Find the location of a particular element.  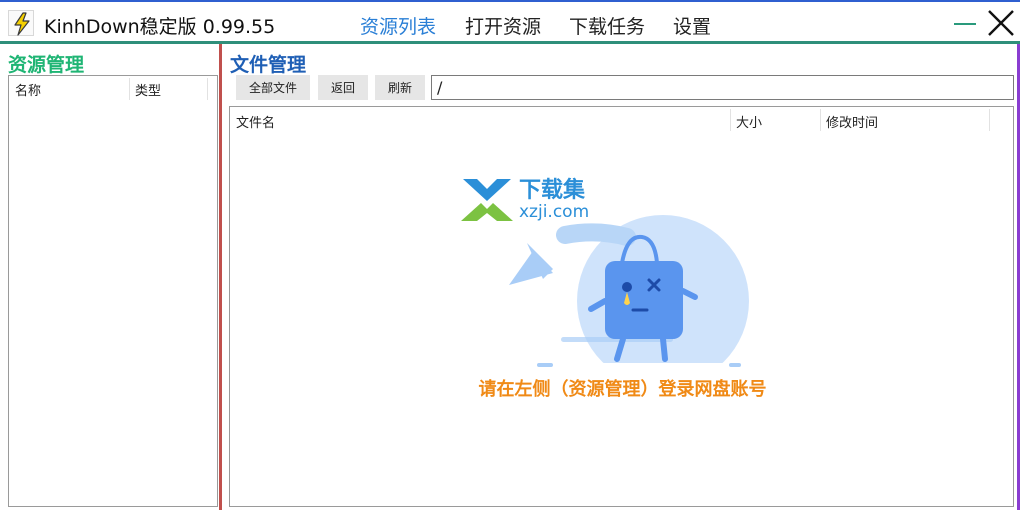

path-input is located at coordinates (722, 87).